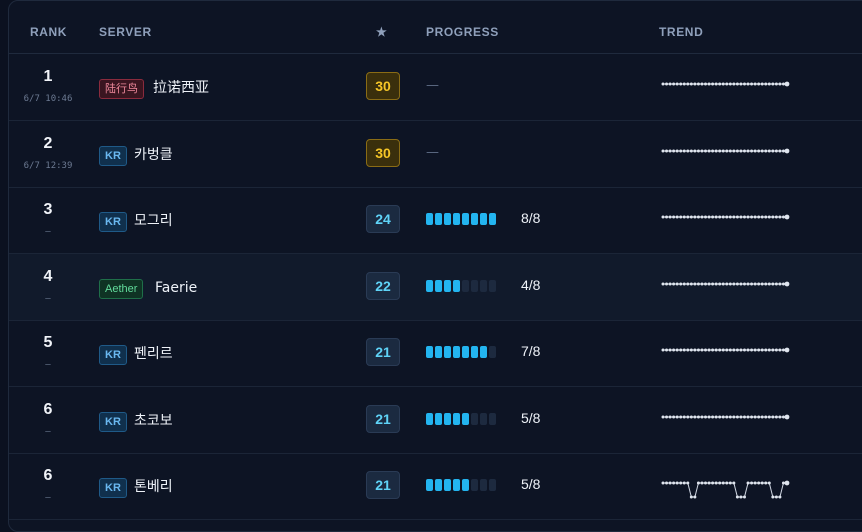 This screenshot has height=532, width=862. Describe the element at coordinates (435, 87) in the screenshot. I see `table-row: 1 6/7 10:46 陆行鸟 拉诺西亚 30 —` at that location.